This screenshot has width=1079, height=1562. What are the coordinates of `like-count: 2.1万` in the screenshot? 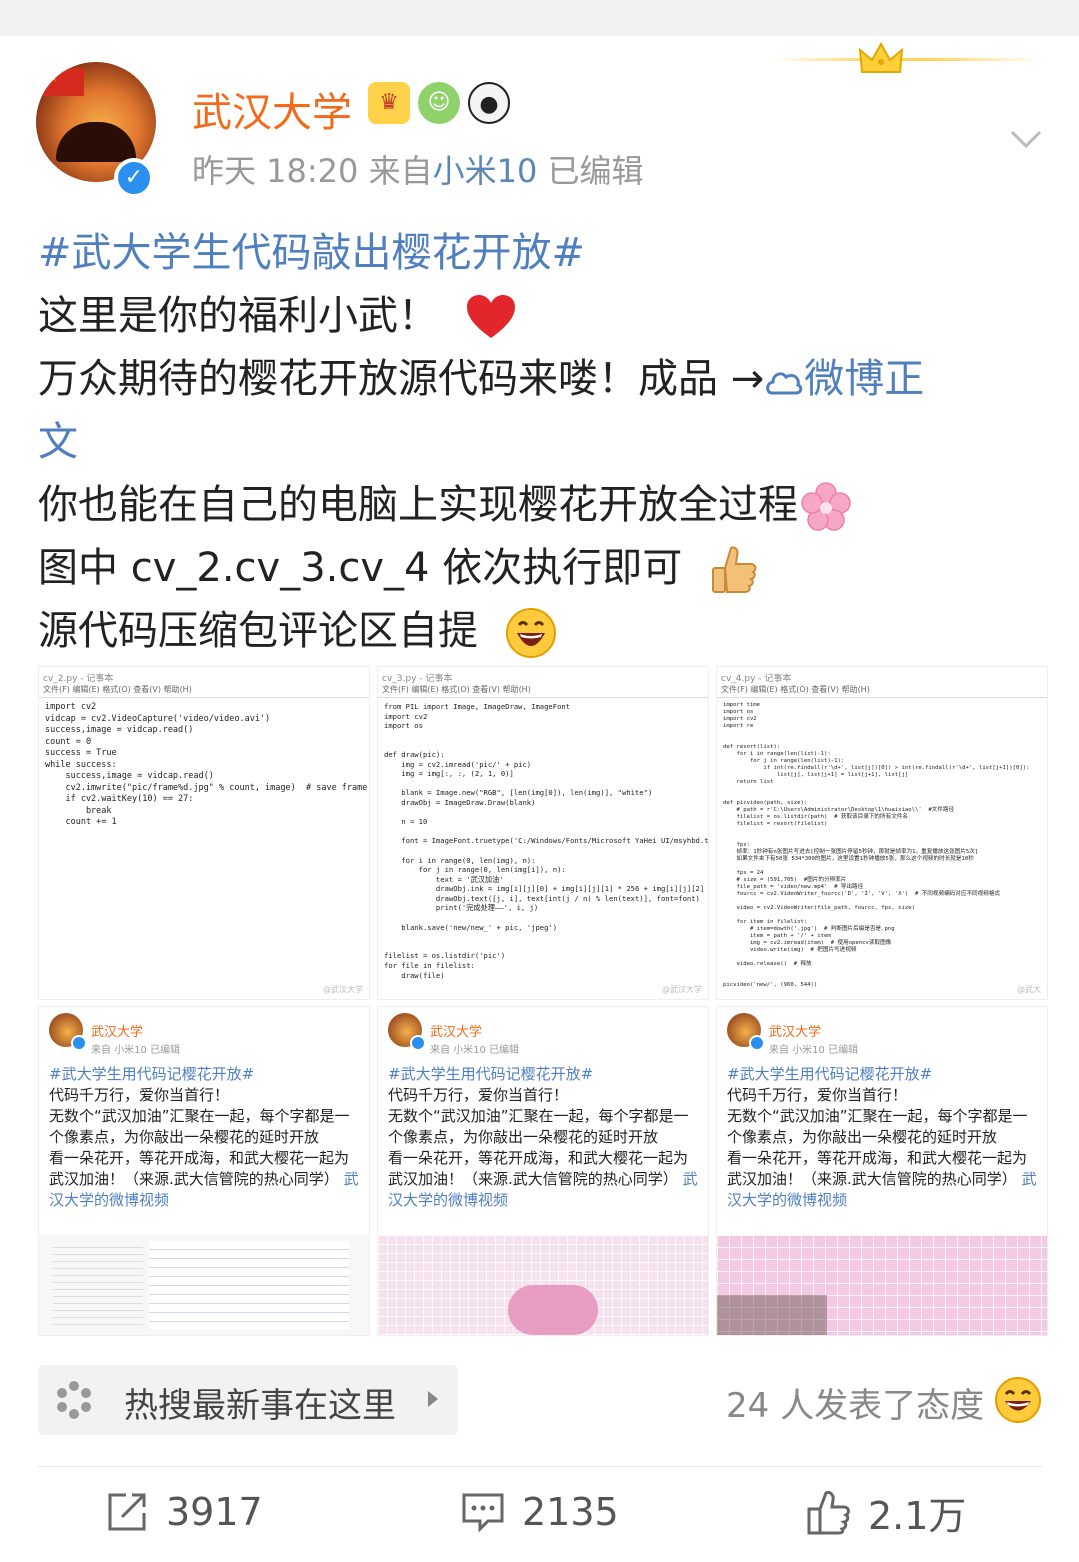 It's located at (917, 1515).